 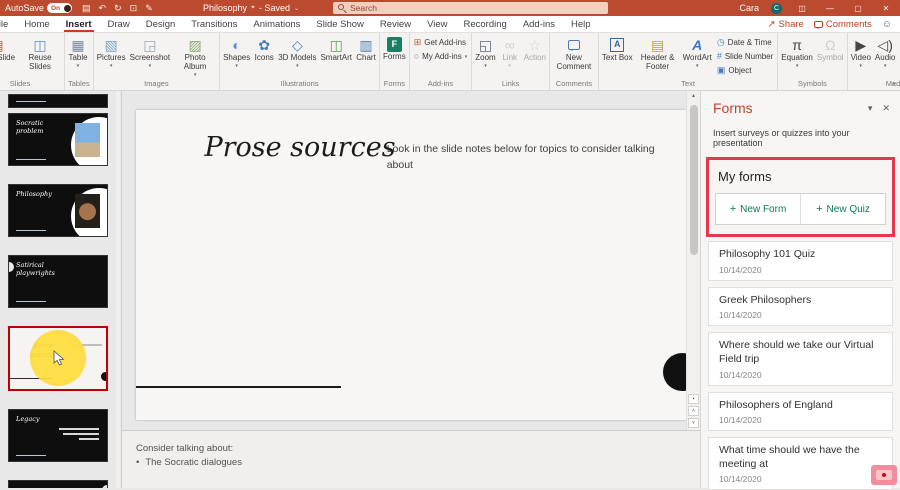 What do you see at coordinates (437, 24) in the screenshot?
I see `tab-view: View` at bounding box center [437, 24].